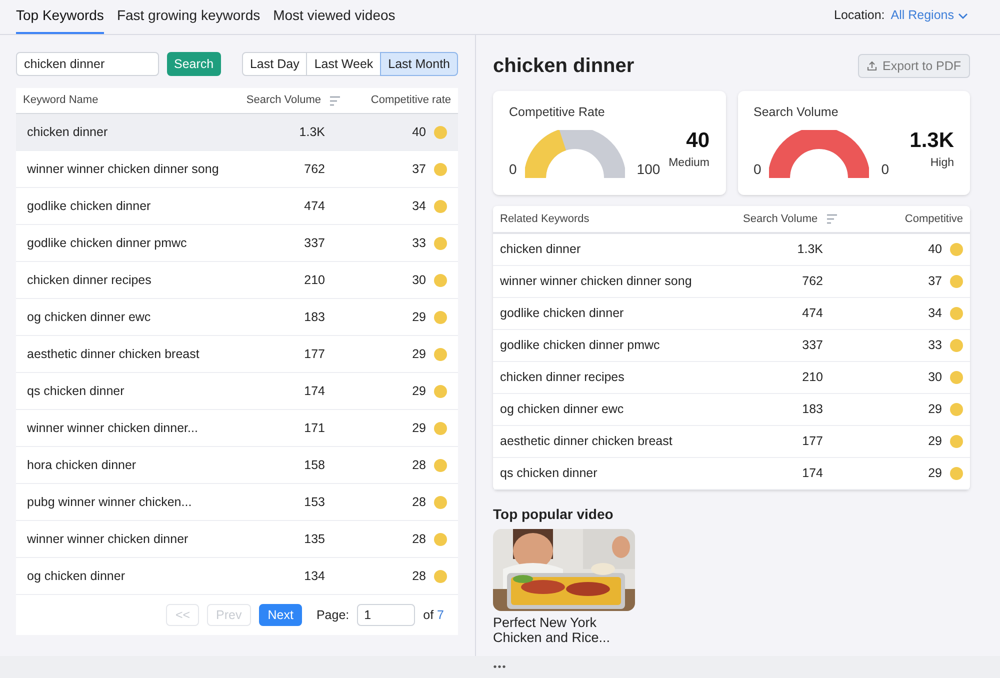  I want to click on gauge-max: 100, so click(648, 169).